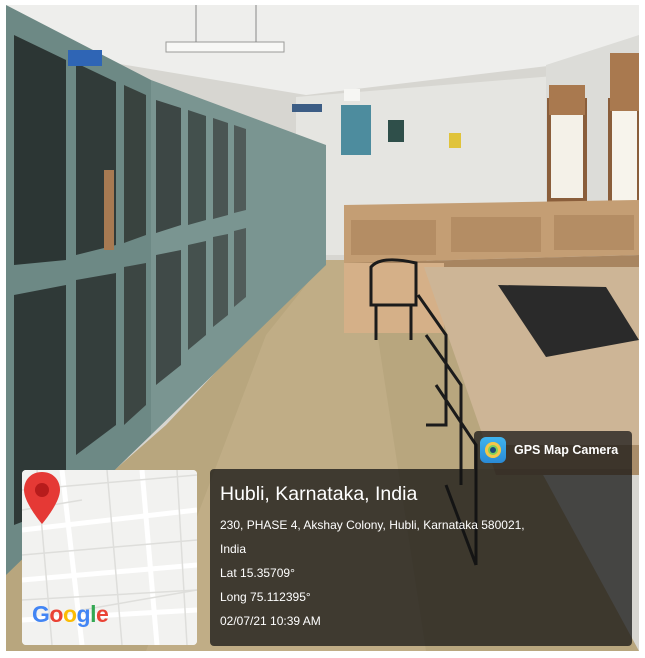  Describe the element at coordinates (270, 621) in the screenshot. I see `timestamp: 02/07/21 10:39 AM` at that location.